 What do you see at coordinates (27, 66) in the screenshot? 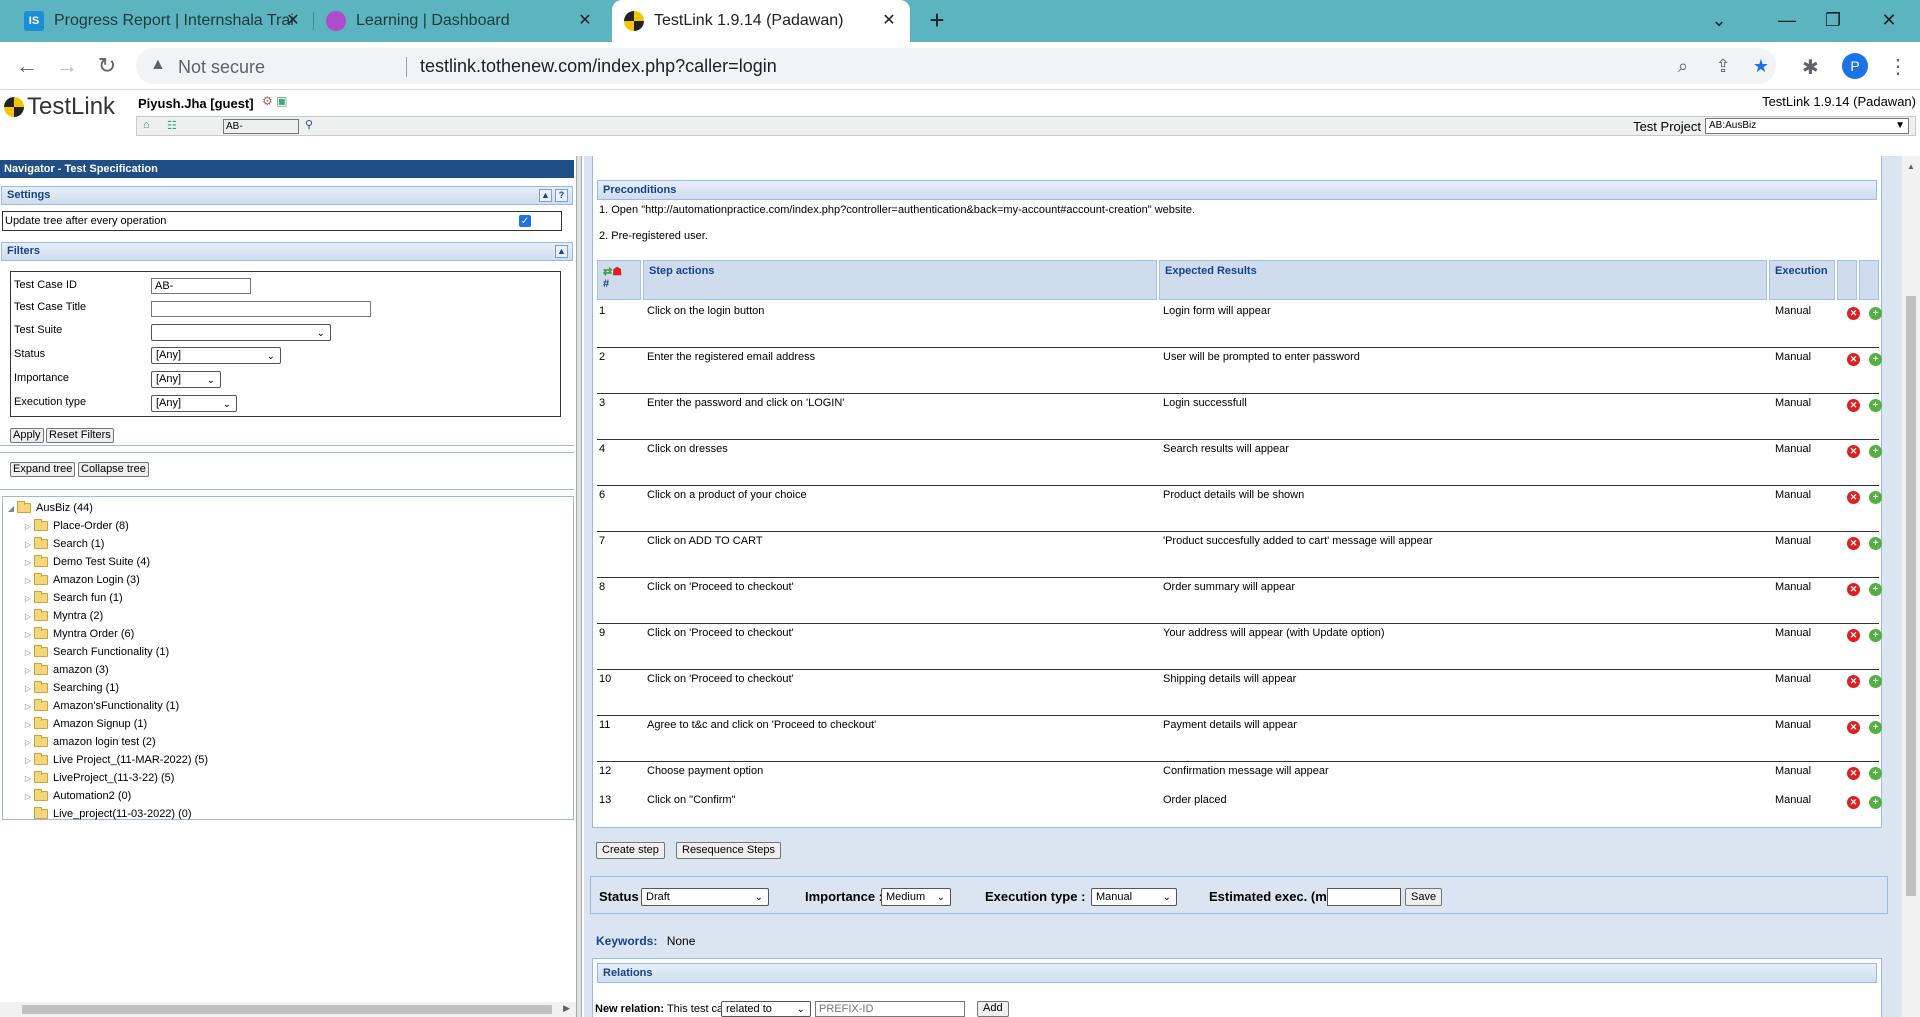
I see `back-arrow-icon: ←` at bounding box center [27, 66].